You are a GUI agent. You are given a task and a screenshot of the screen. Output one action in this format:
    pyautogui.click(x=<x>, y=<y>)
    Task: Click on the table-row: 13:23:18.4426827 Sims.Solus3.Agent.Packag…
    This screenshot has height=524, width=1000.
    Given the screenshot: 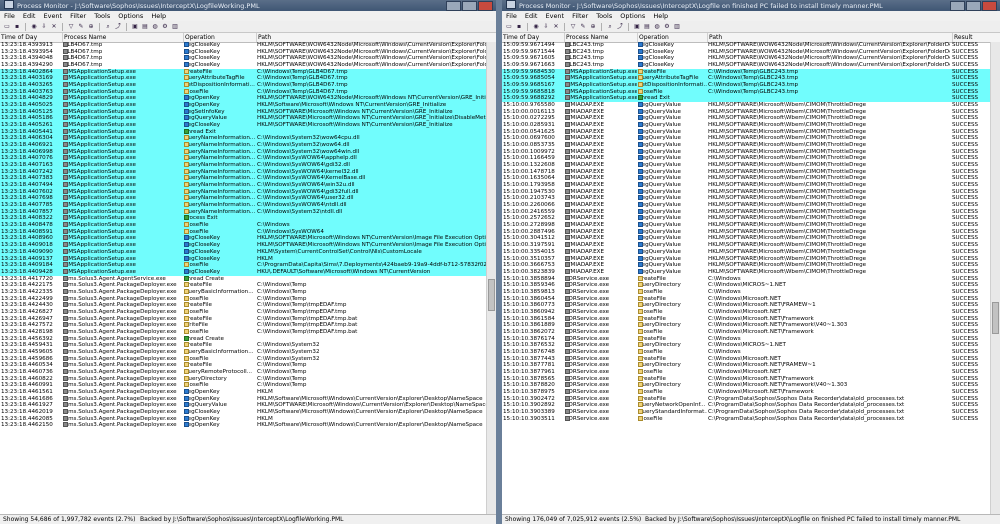 What is the action you would take?
    pyautogui.click(x=243, y=312)
    